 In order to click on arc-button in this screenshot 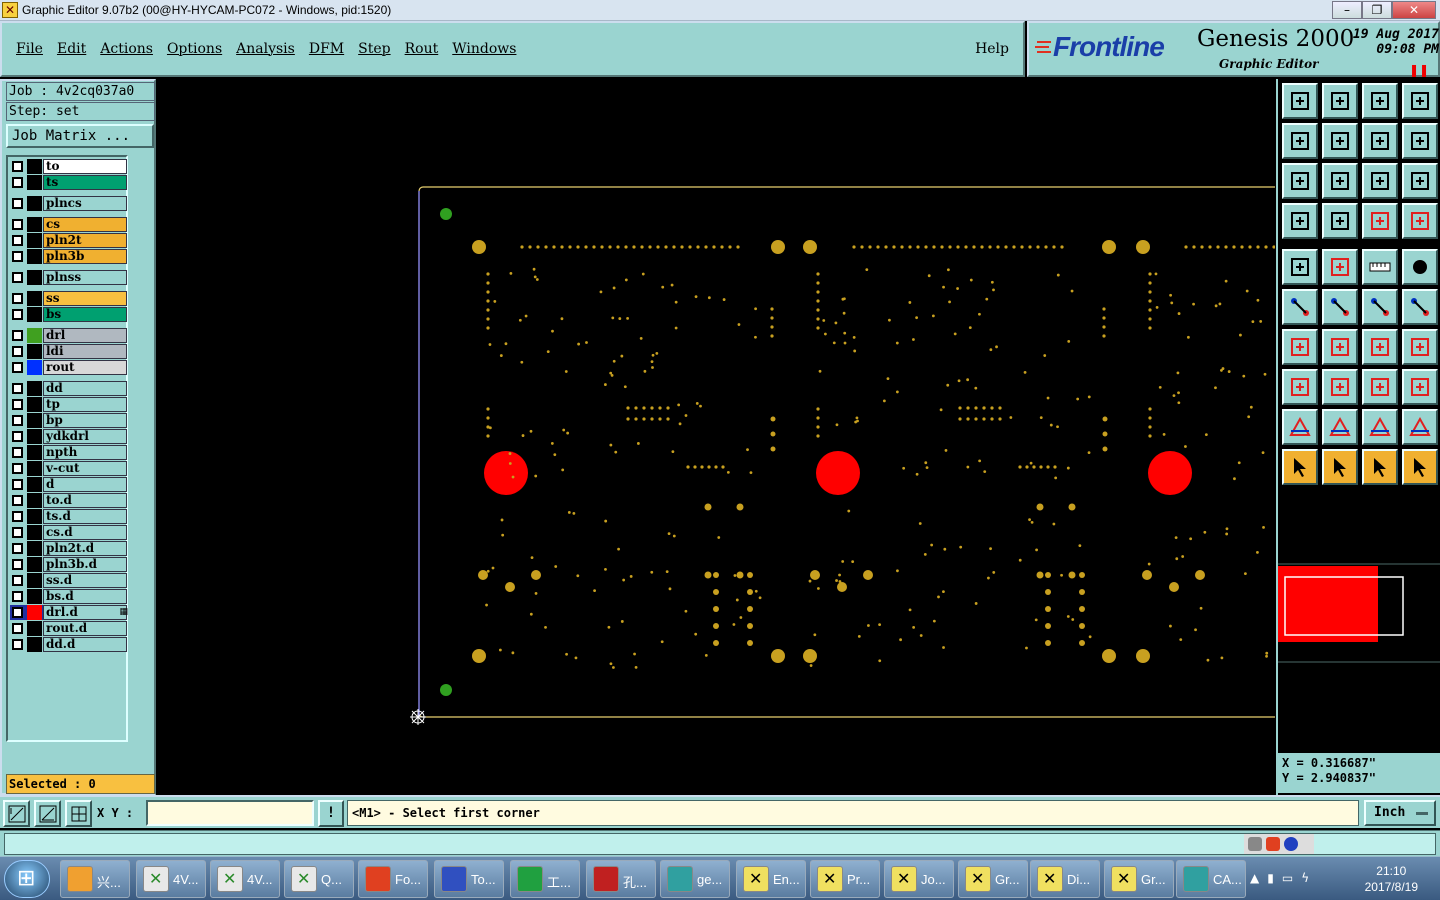, I will do `click(1380, 347)`.